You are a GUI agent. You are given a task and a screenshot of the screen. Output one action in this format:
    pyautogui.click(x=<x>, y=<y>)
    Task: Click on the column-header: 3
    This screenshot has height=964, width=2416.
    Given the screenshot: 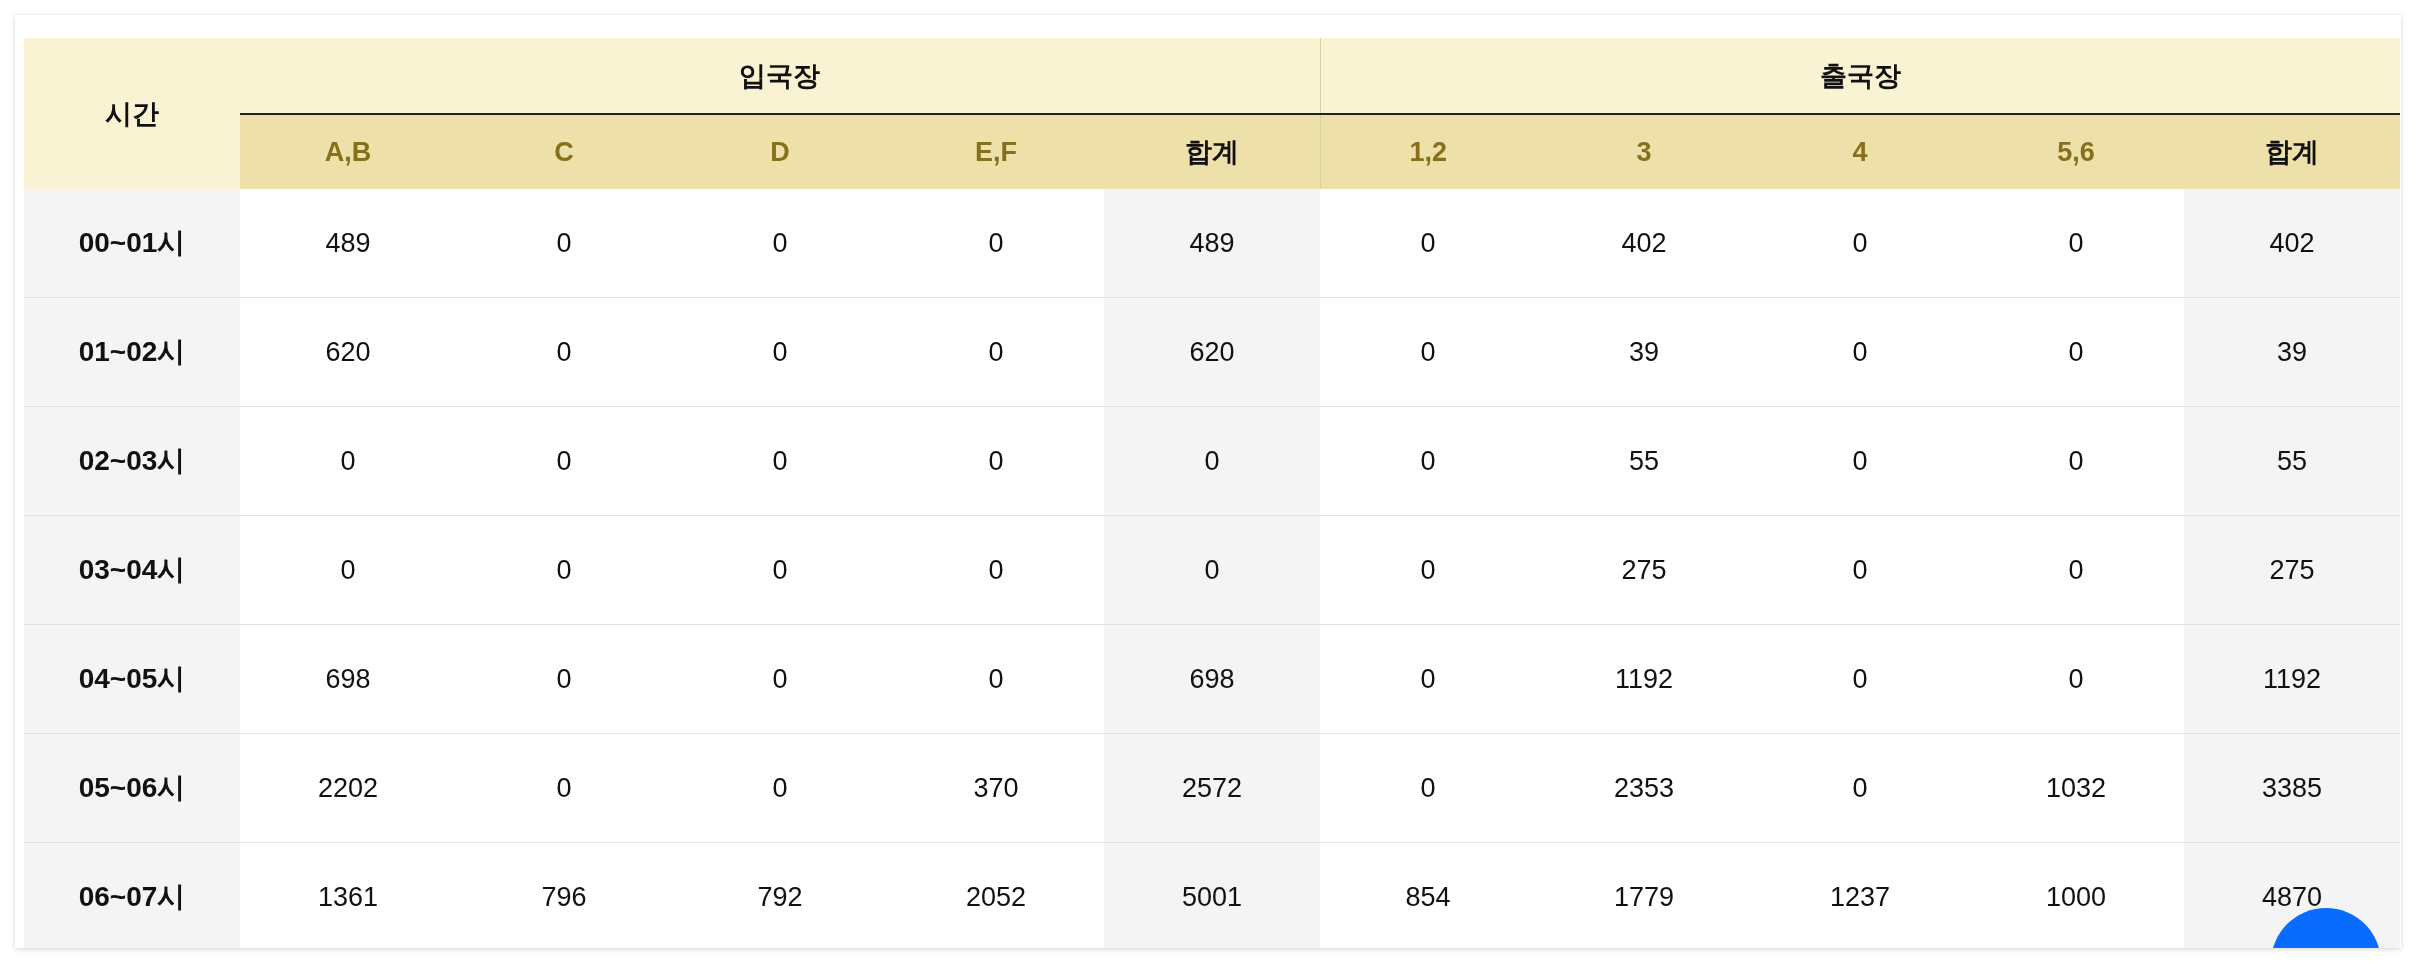 What is the action you would take?
    pyautogui.click(x=1644, y=151)
    